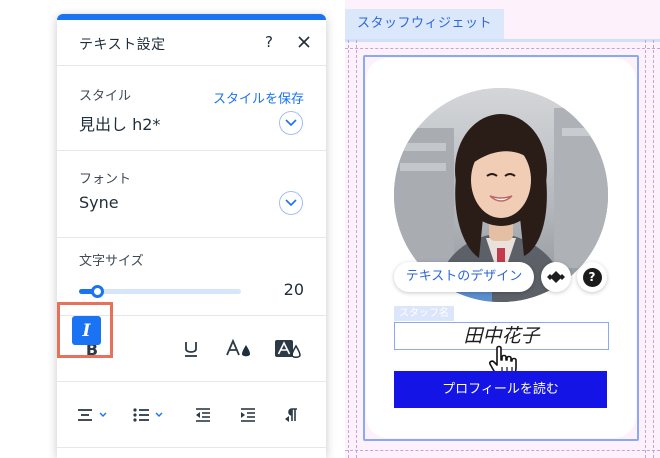 The height and width of the screenshot is (458, 660). What do you see at coordinates (464, 277) in the screenshot?
I see `text-design-button: テキストのデザイン` at bounding box center [464, 277].